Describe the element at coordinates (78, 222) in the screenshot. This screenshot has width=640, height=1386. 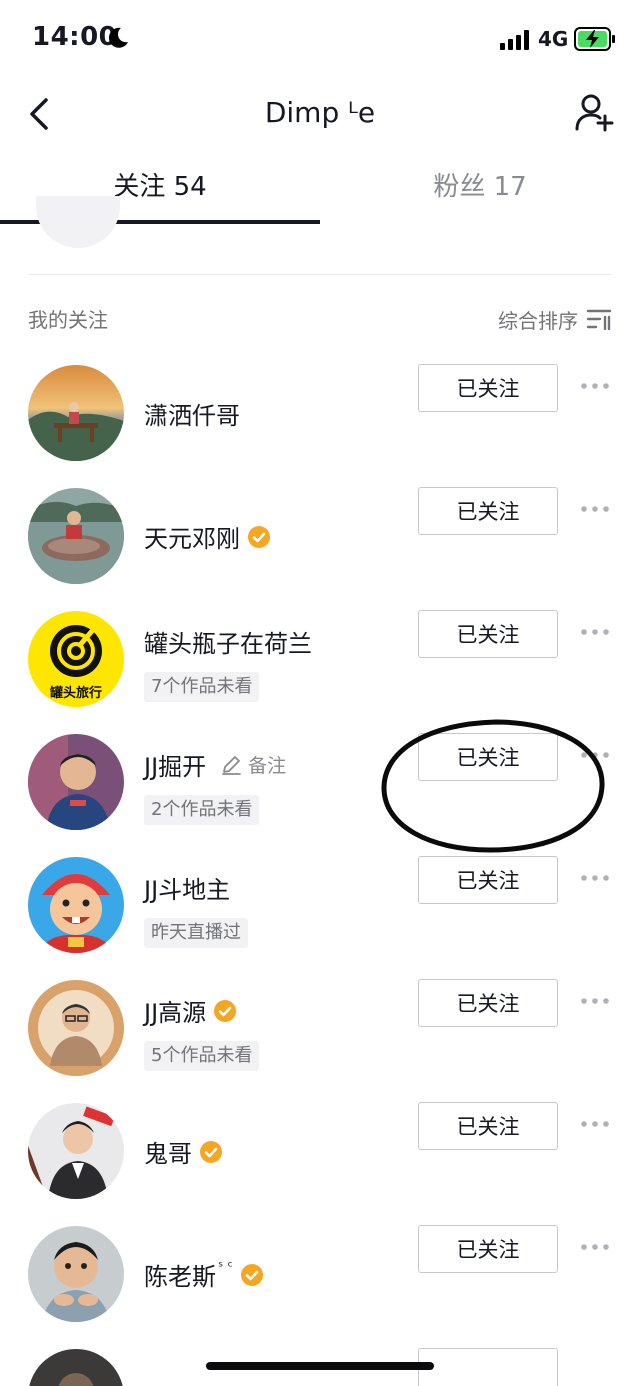
I see `partial-avatar` at that location.